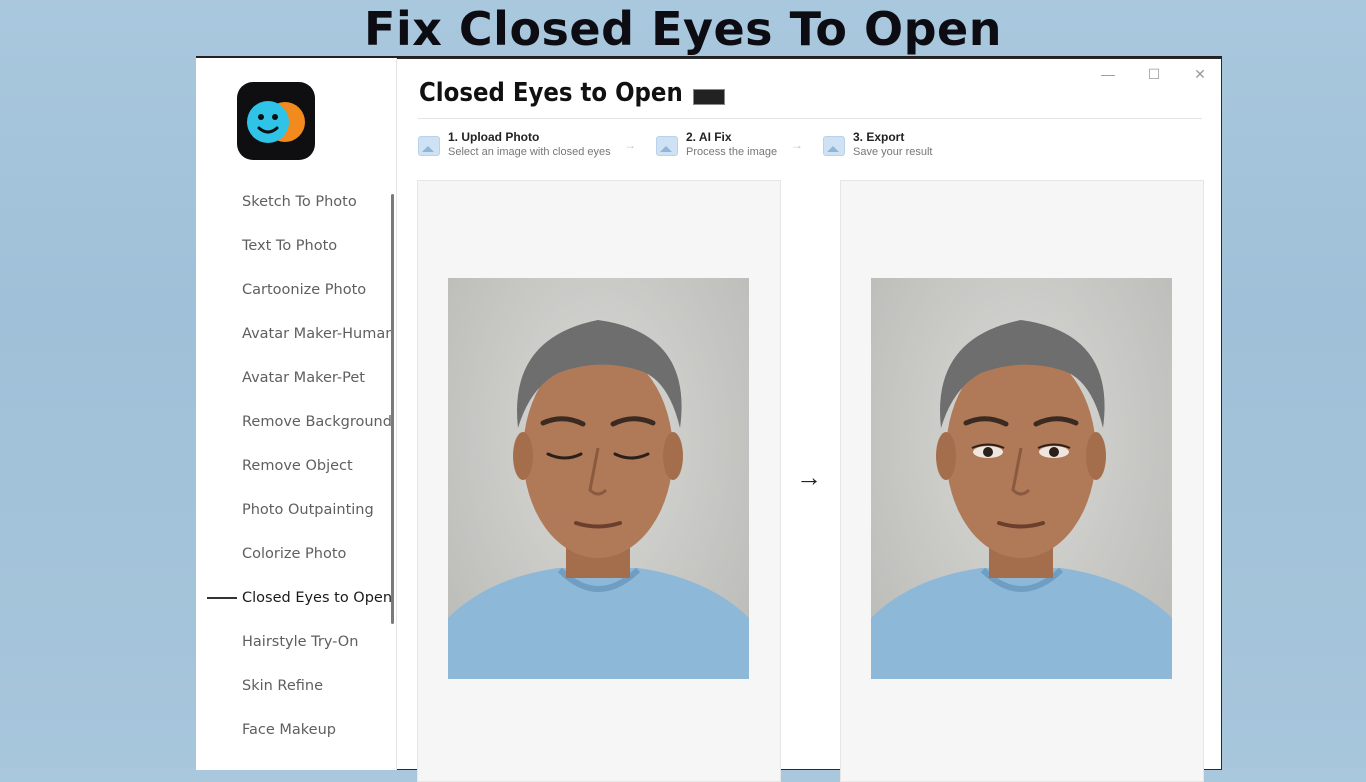  Describe the element at coordinates (732, 152) in the screenshot. I see `step-subtitle: Process the image` at that location.